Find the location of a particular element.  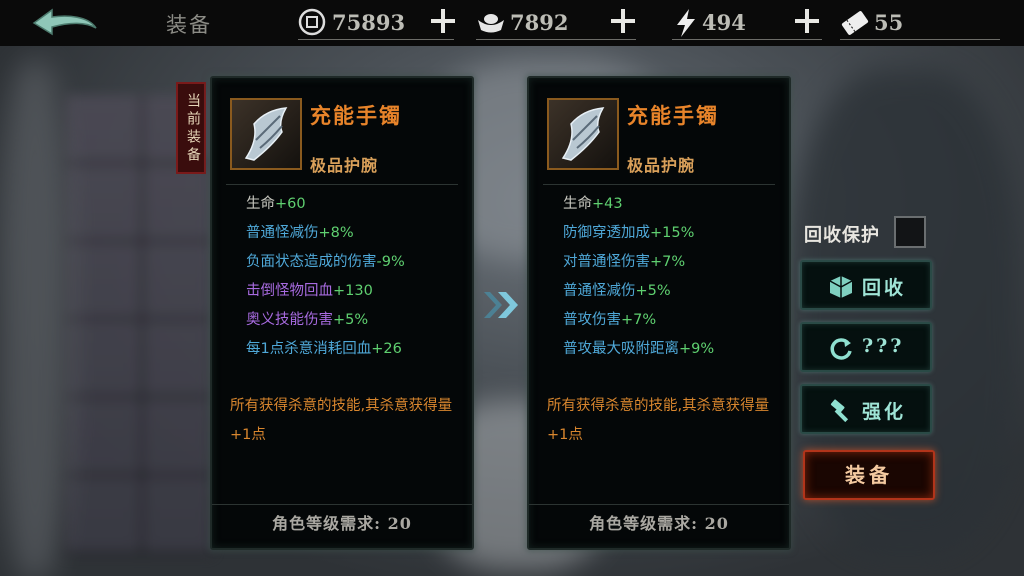

add-energy-button is located at coordinates (807, 21).